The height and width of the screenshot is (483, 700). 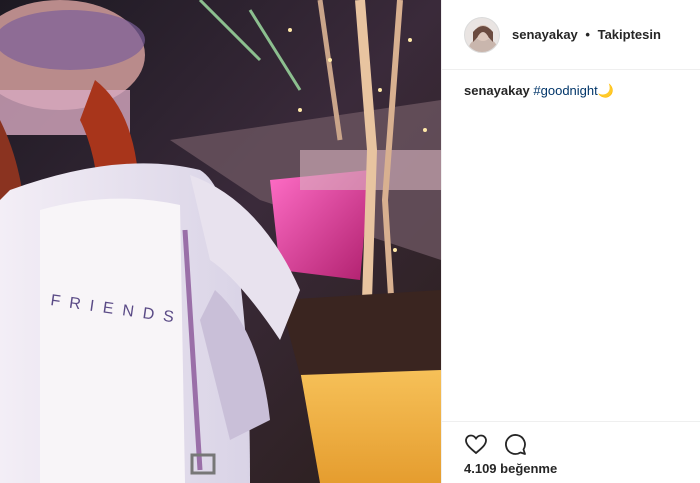 What do you see at coordinates (629, 34) in the screenshot?
I see `follow-status-button: Takiptesin` at bounding box center [629, 34].